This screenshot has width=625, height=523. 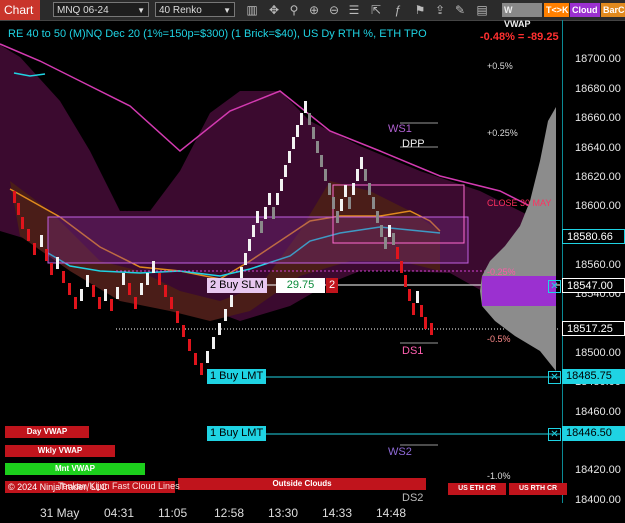 What do you see at coordinates (47, 432) in the screenshot?
I see `day-vwap-button: Day VWAP` at bounding box center [47, 432].